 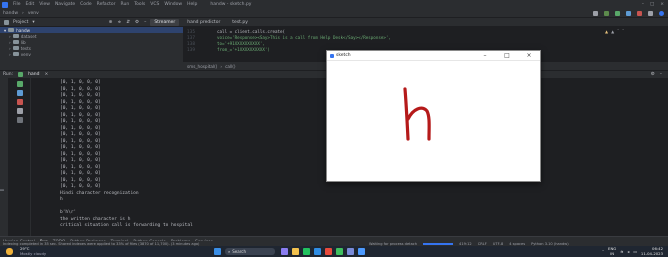 What do you see at coordinates (628, 251) in the screenshot?
I see `volume-icon: ◂` at bounding box center [628, 251].